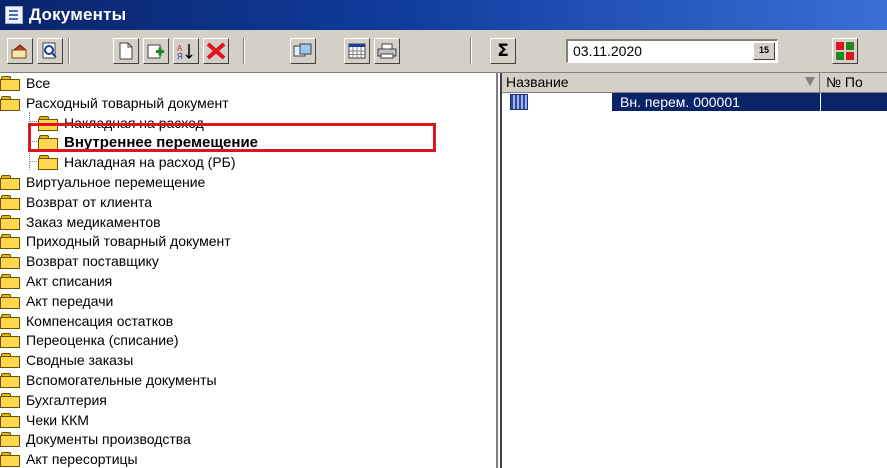 Image resolution: width=887 pixels, height=468 pixels. I want to click on tree-item: Накладная на расход, so click(121, 123).